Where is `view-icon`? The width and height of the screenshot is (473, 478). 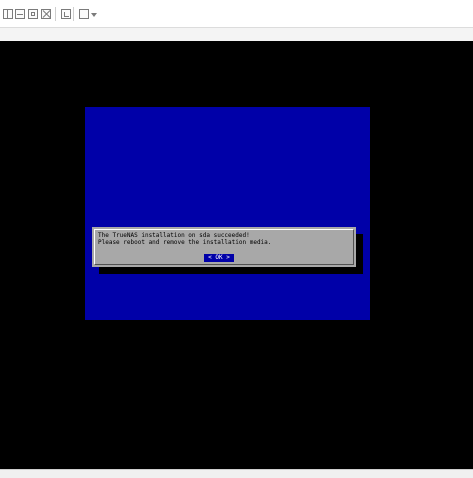
view-icon is located at coordinates (84, 14).